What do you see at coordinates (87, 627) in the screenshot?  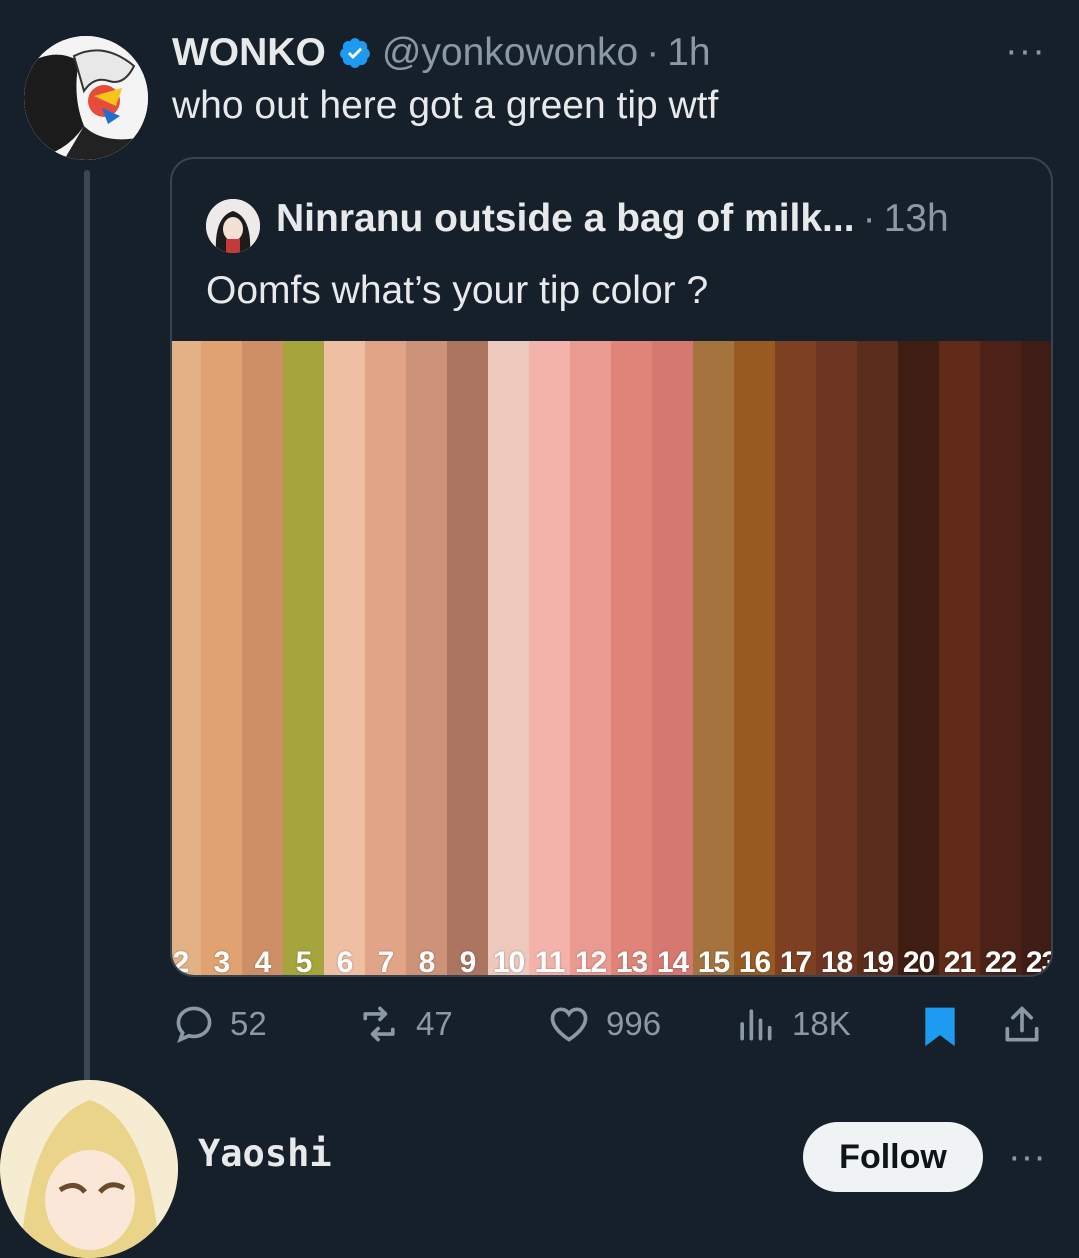 I see `thread-line` at bounding box center [87, 627].